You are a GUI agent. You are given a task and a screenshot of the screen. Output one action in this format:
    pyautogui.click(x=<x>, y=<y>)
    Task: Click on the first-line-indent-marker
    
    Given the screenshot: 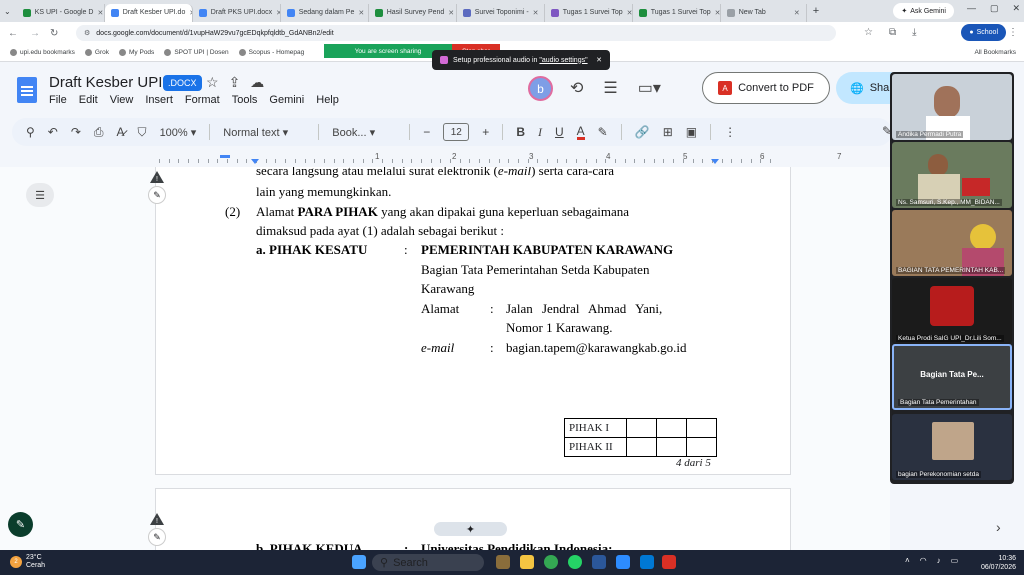 What is the action you would take?
    pyautogui.click(x=225, y=156)
    